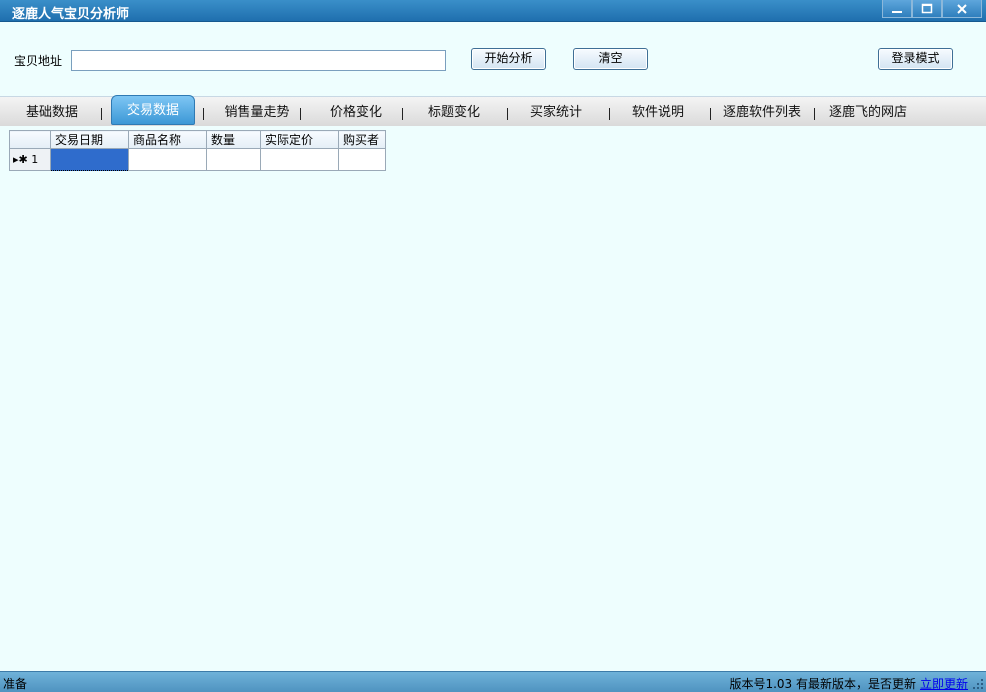 The height and width of the screenshot is (692, 986). Describe the element at coordinates (897, 11) in the screenshot. I see `minimize-icon` at that location.